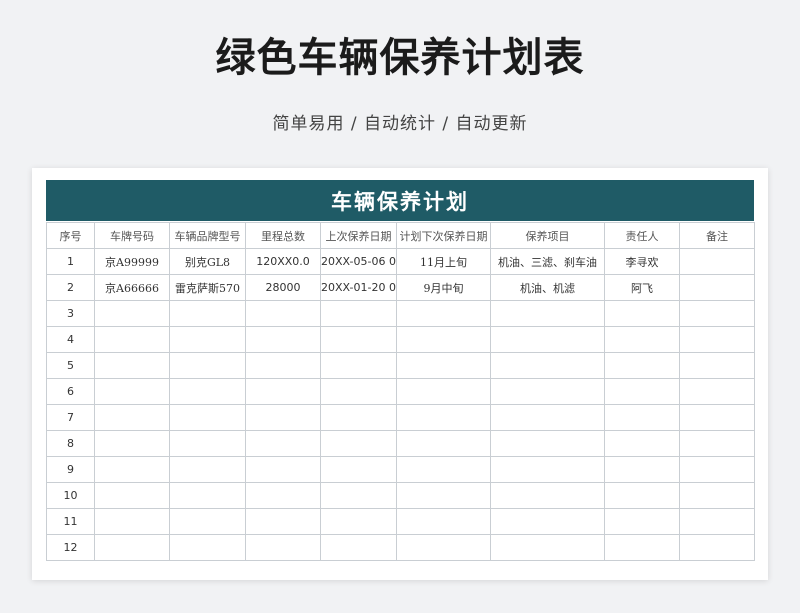 The width and height of the screenshot is (800, 613). Describe the element at coordinates (443, 287) in the screenshot. I see `cell-next-date: 9月中旬` at that location.